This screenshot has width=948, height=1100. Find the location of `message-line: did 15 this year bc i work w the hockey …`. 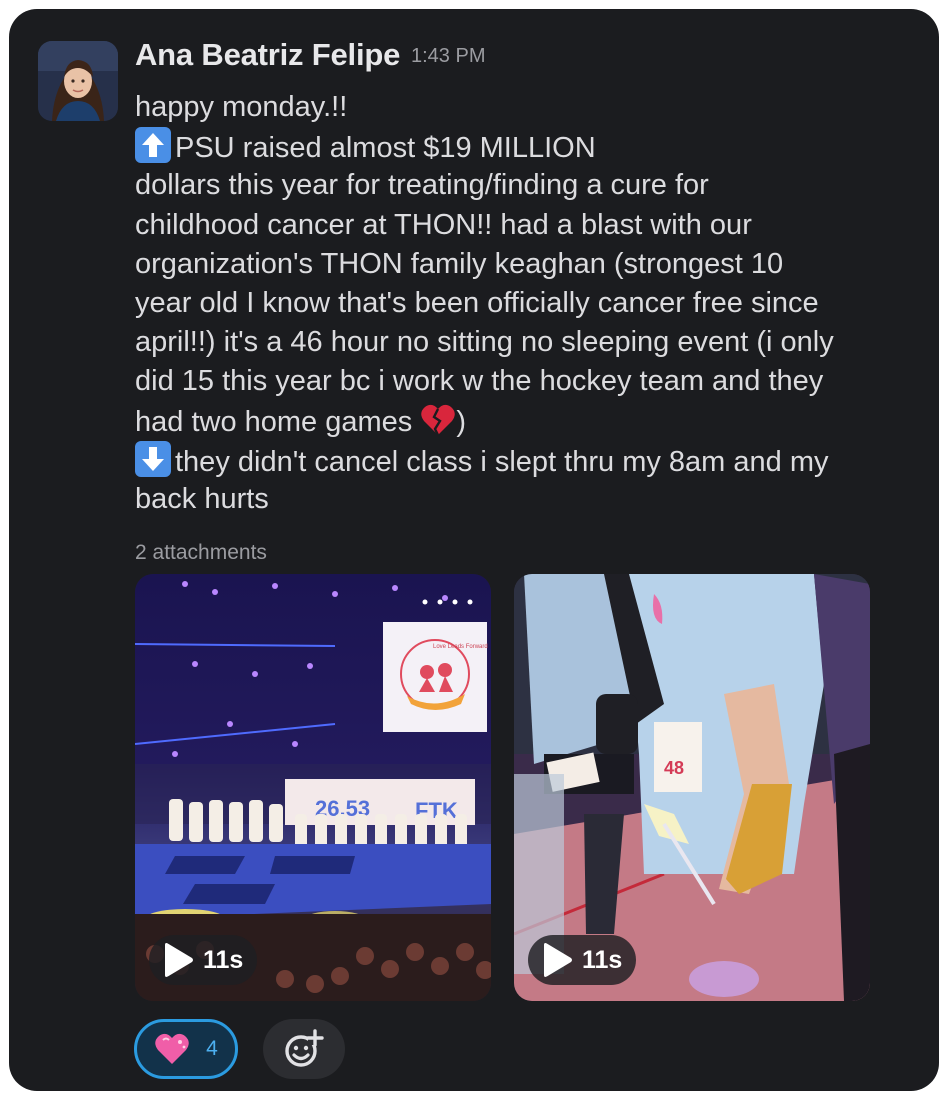

message-line: did 15 this year bc i work w the hockey … is located at coordinates (479, 381).